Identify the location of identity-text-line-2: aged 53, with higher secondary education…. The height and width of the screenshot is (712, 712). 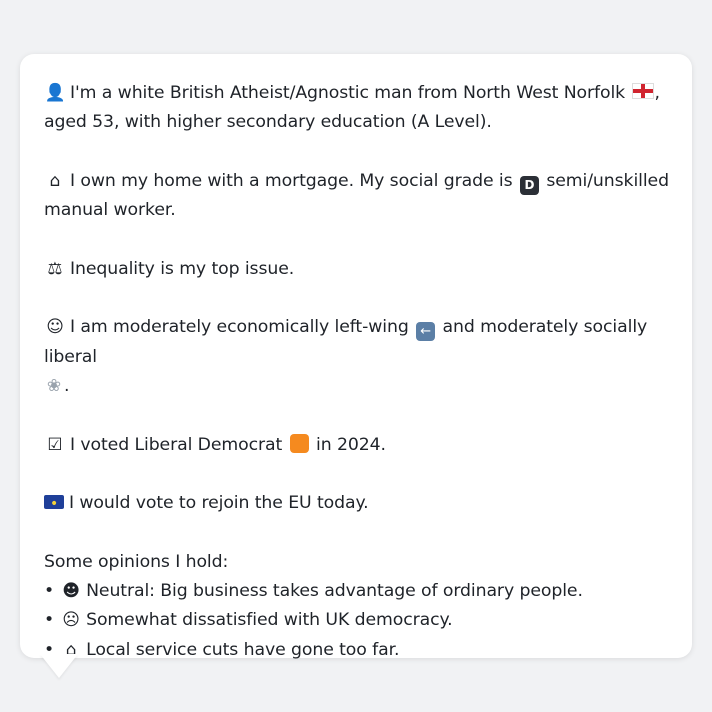
(268, 122).